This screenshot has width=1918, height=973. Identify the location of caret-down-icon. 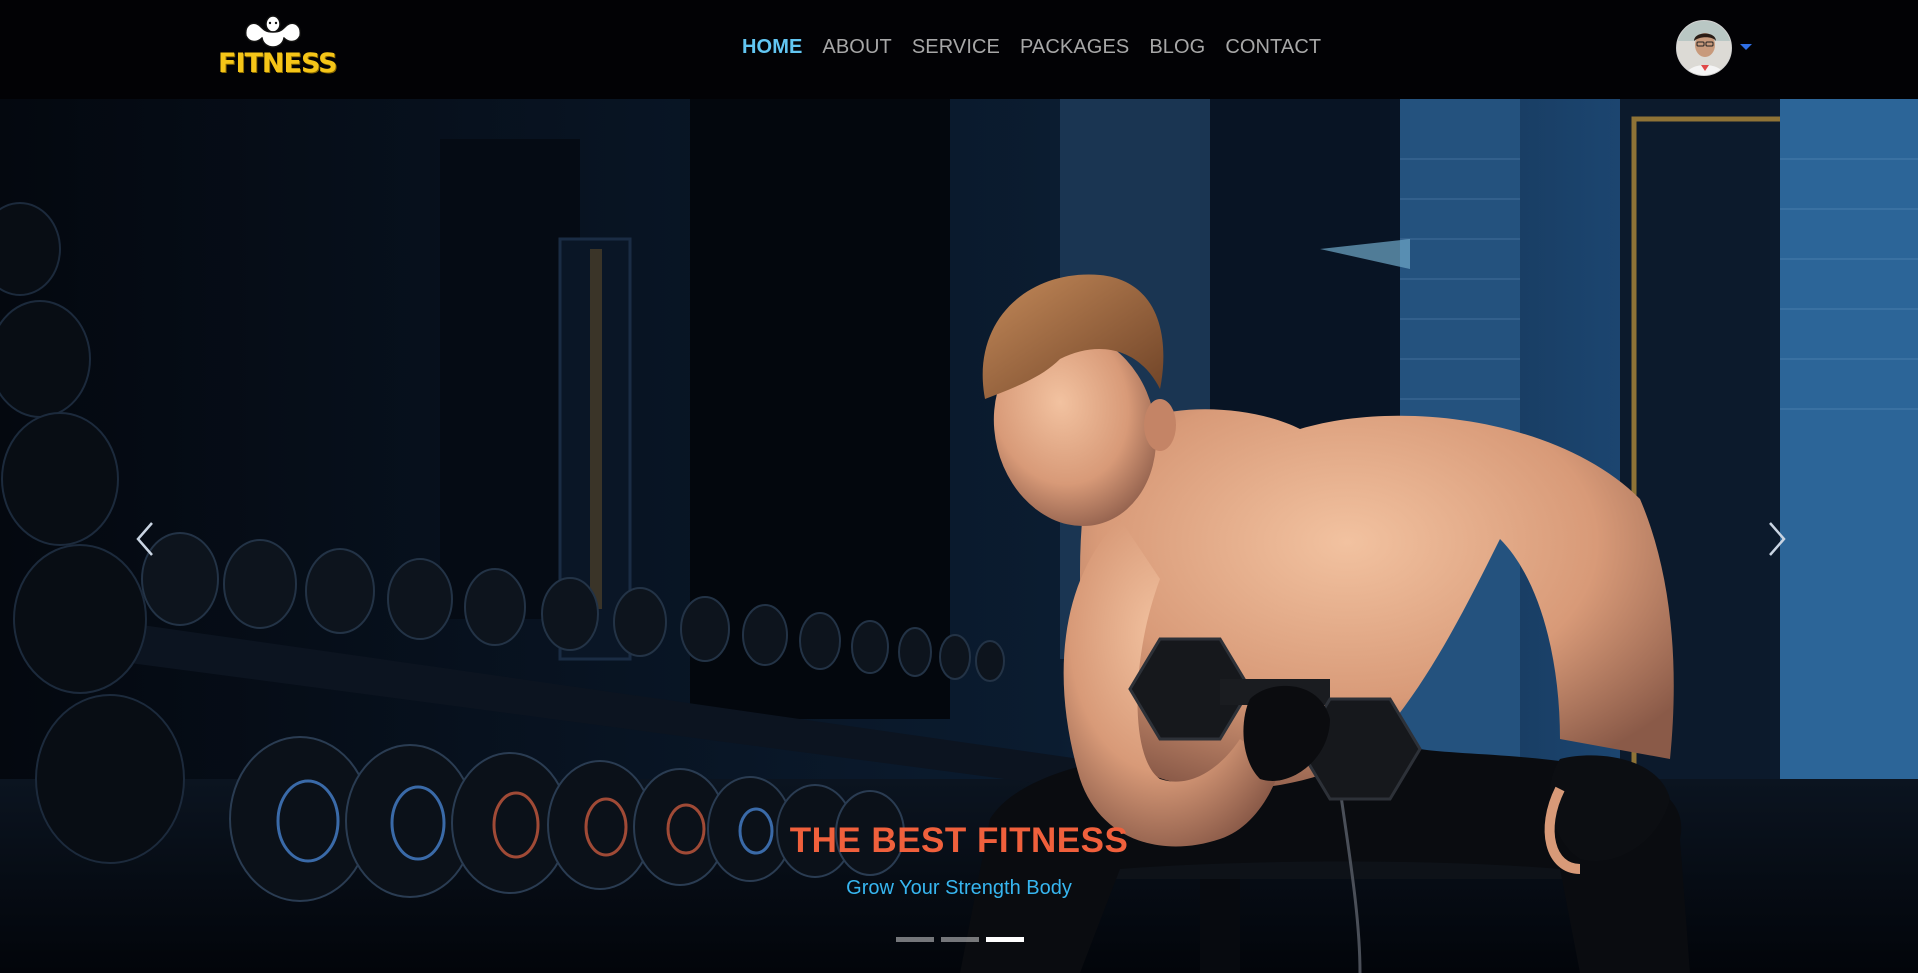
(1746, 47).